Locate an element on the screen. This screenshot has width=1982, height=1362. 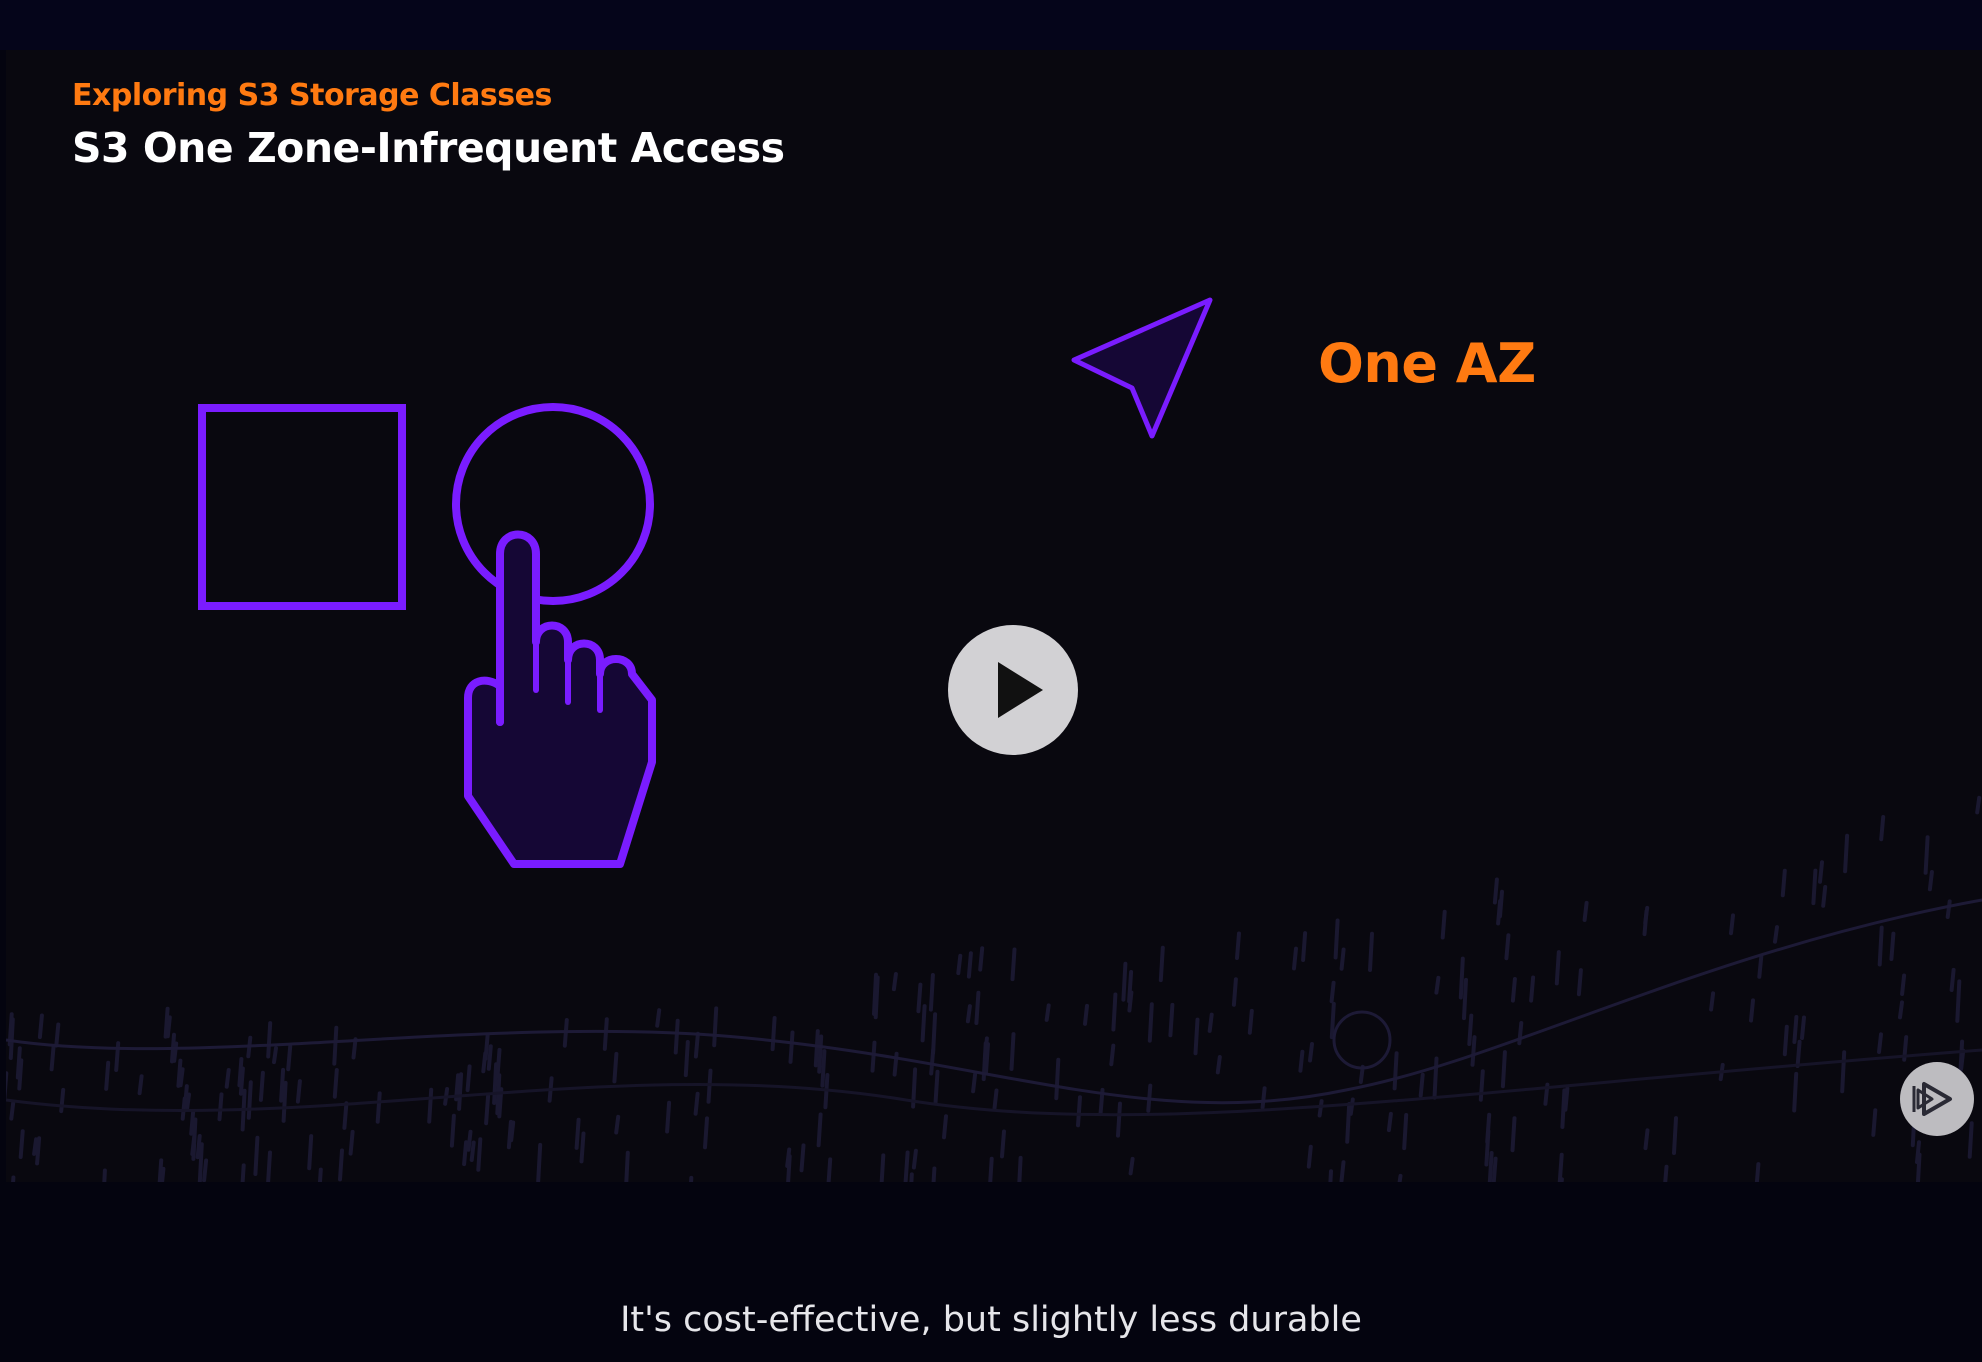
play-button is located at coordinates (1013, 690).